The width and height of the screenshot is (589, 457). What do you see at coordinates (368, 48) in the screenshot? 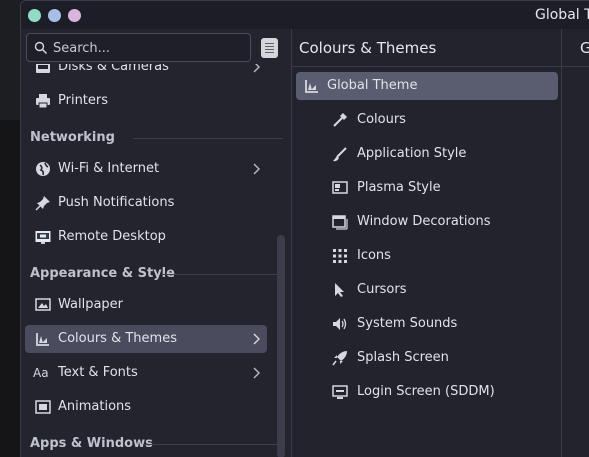
I see `page-title: Colours & Themes` at bounding box center [368, 48].